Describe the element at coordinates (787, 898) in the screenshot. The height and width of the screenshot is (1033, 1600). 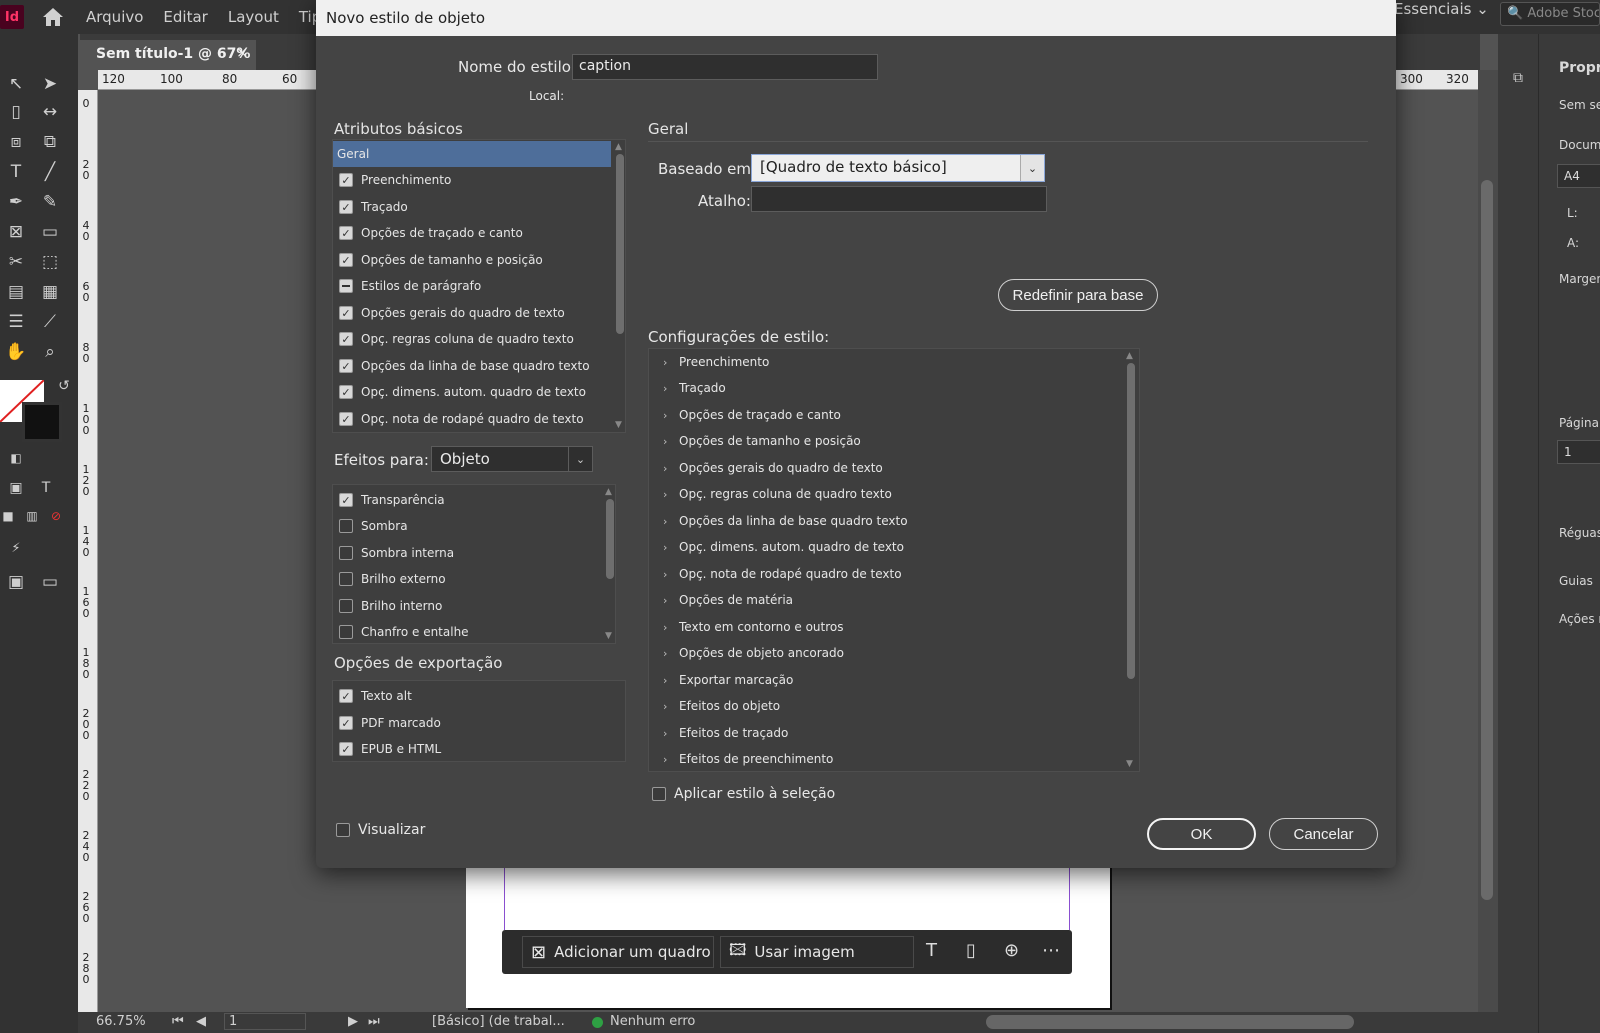
I see `selected-frame` at that location.